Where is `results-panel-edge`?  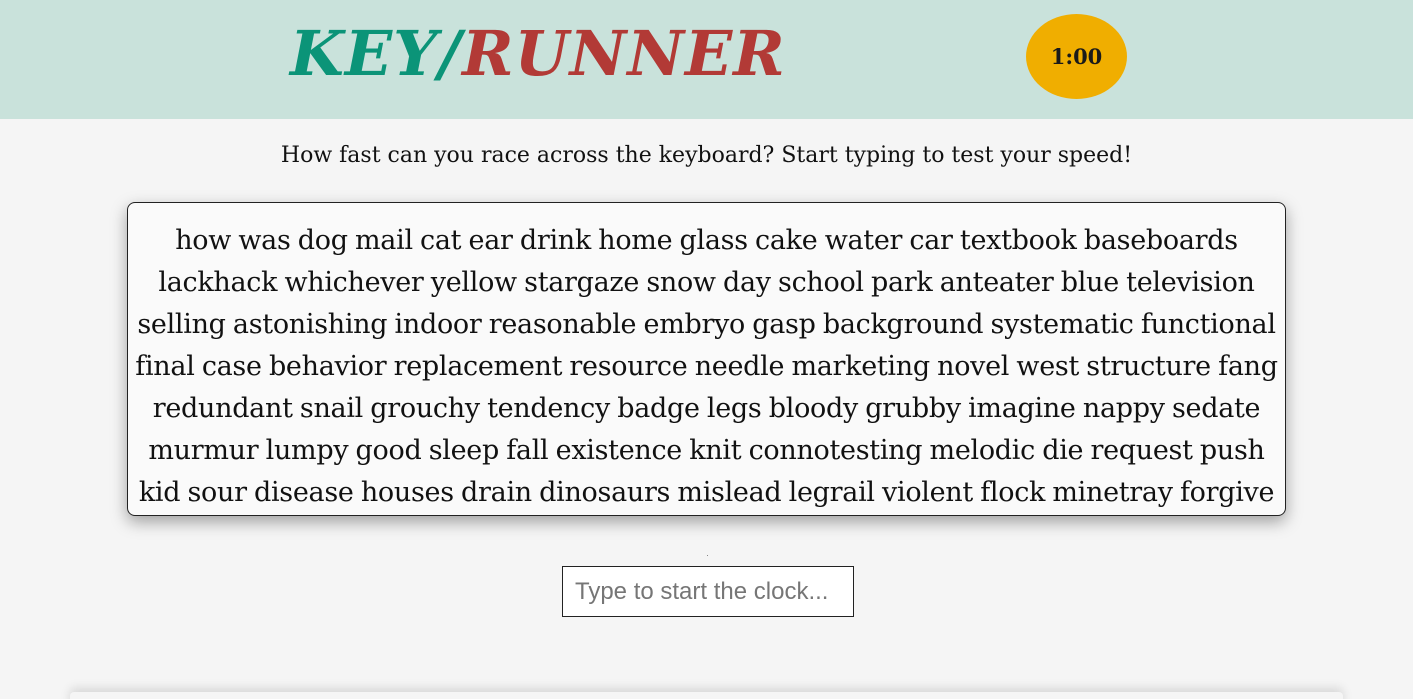
results-panel-edge is located at coordinates (706, 695).